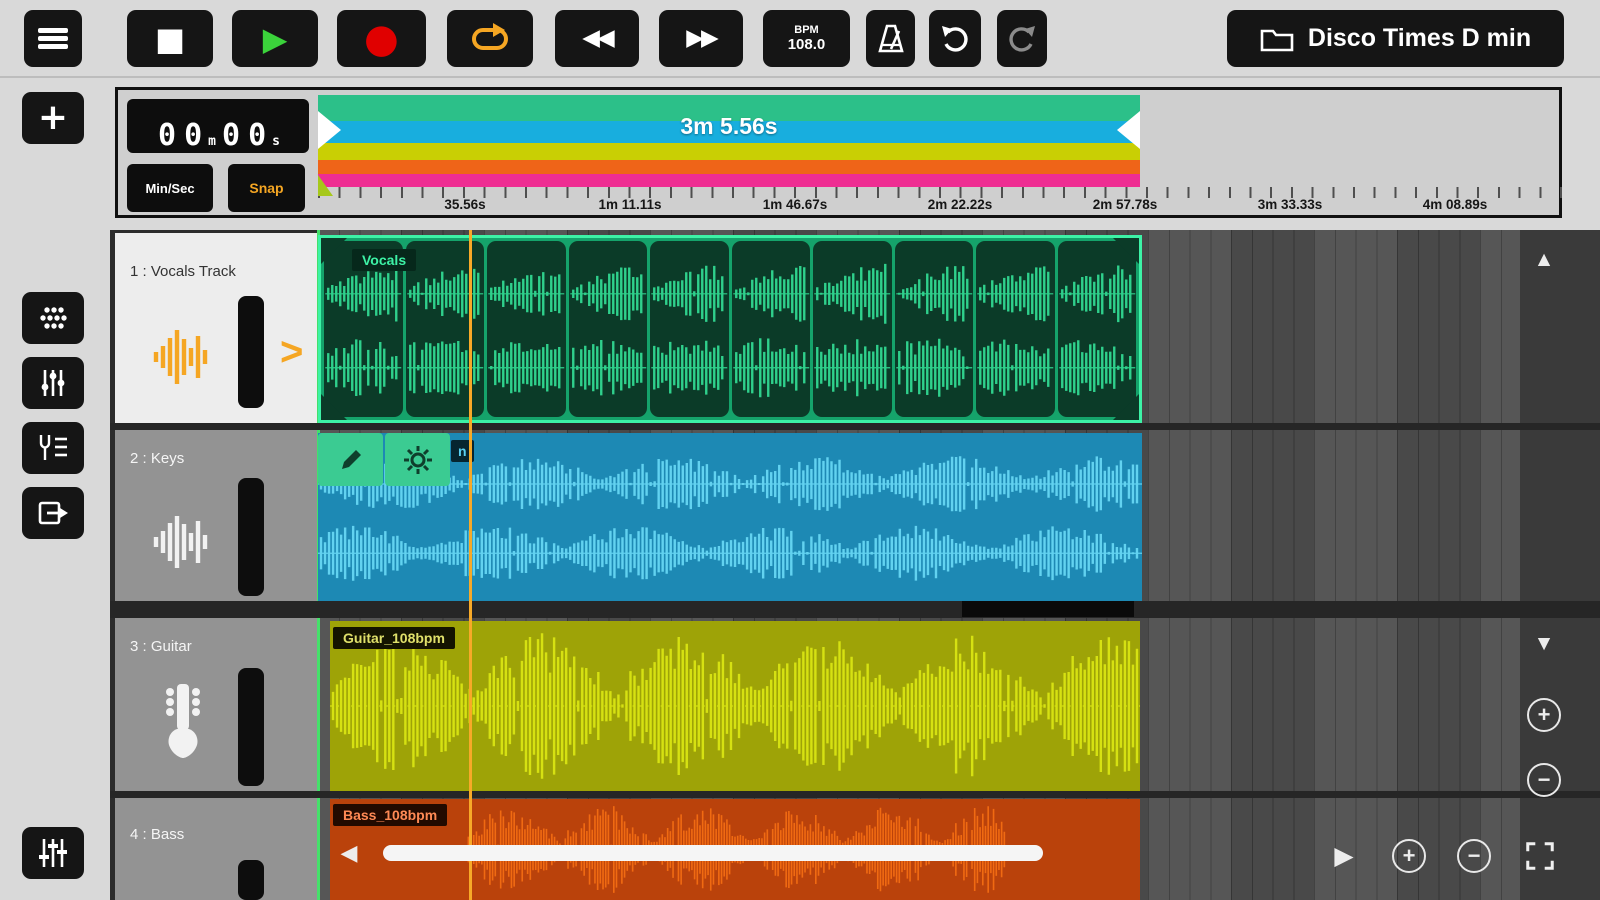 Image resolution: width=1600 pixels, height=900 pixels. Describe the element at coordinates (216, 849) in the screenshot. I see `track-header-bass` at that location.